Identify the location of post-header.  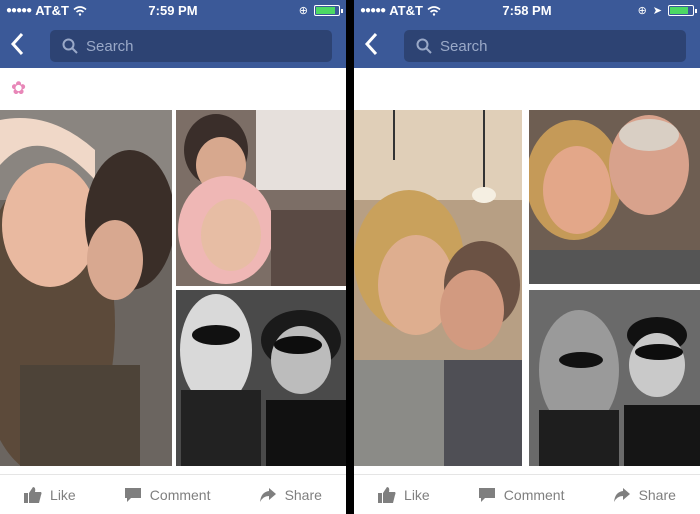
(527, 89).